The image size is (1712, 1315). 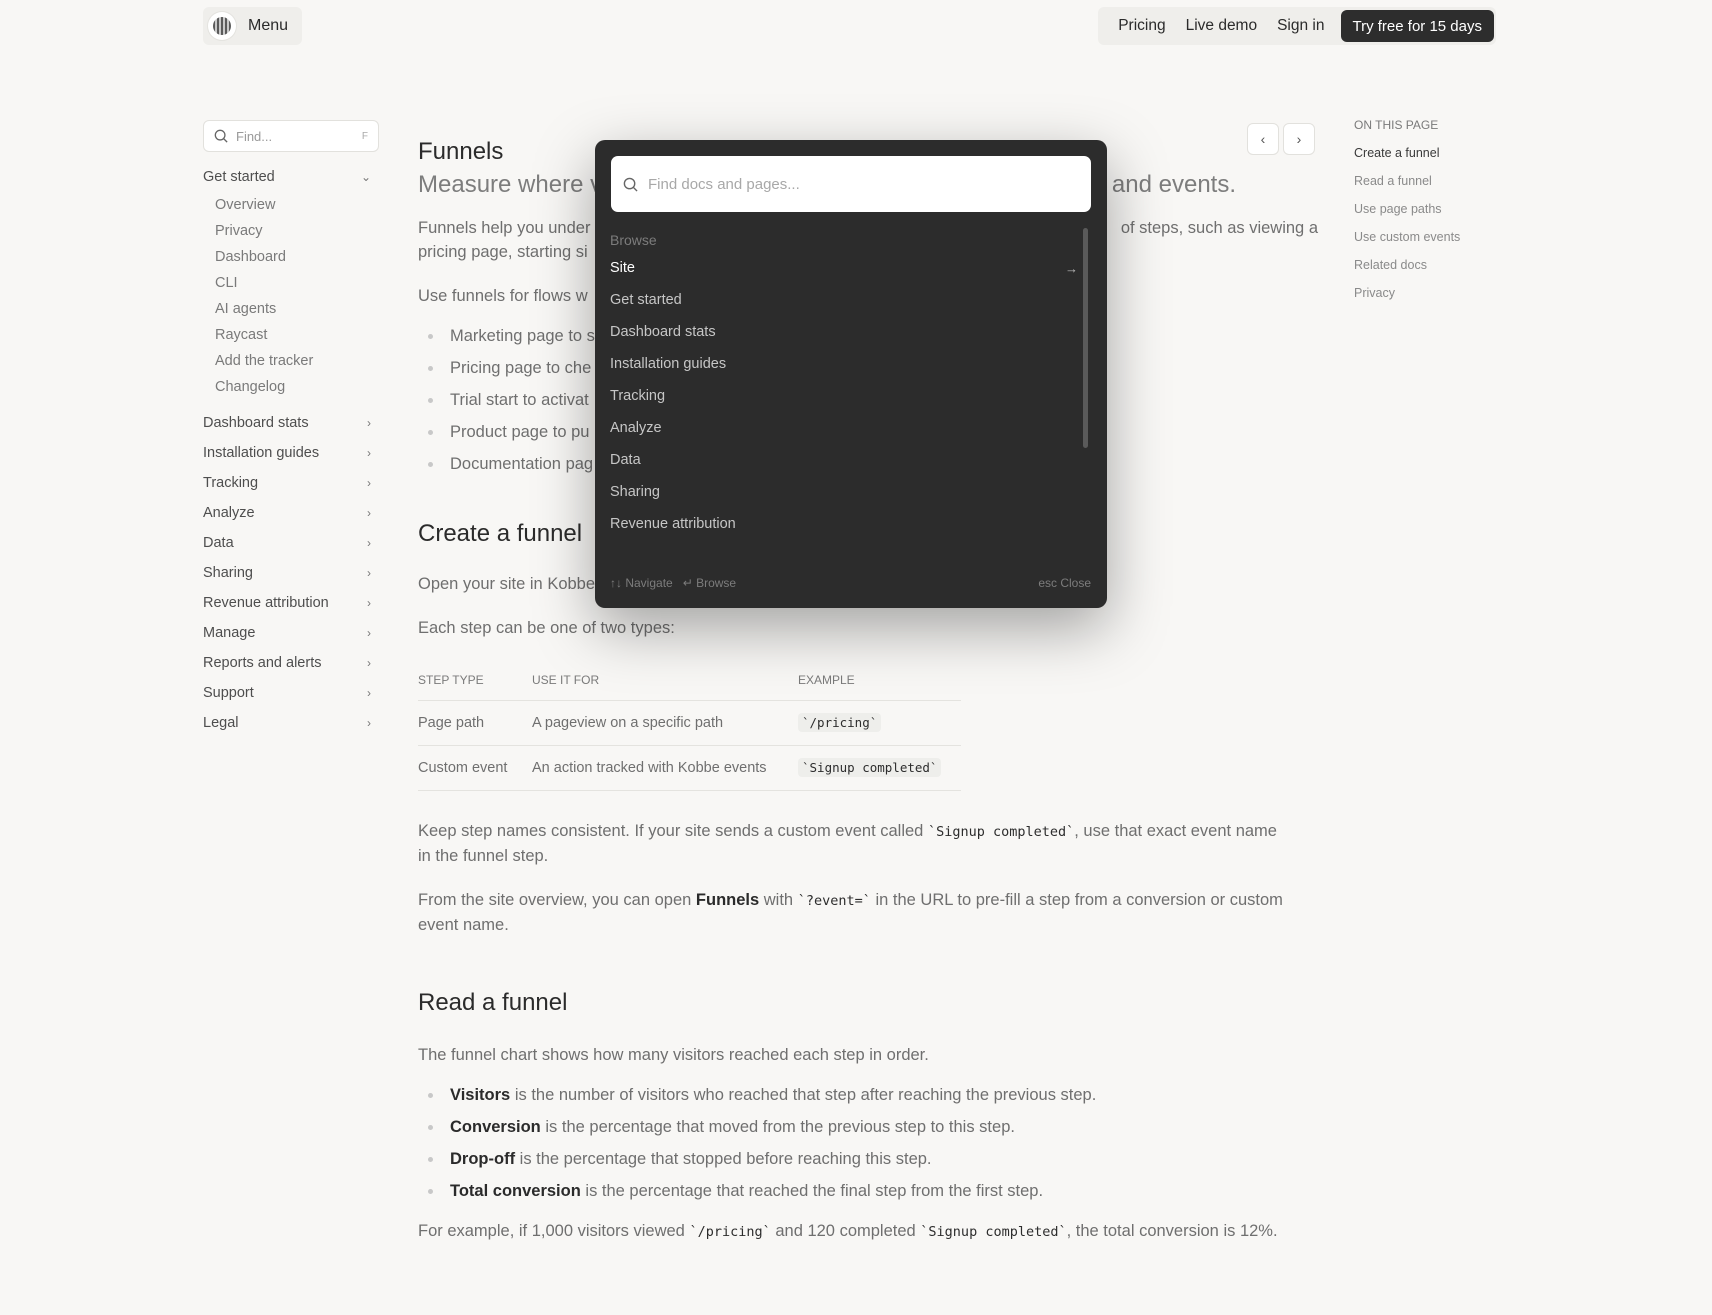 I want to click on palette-item: Tracking, so click(x=844, y=396).